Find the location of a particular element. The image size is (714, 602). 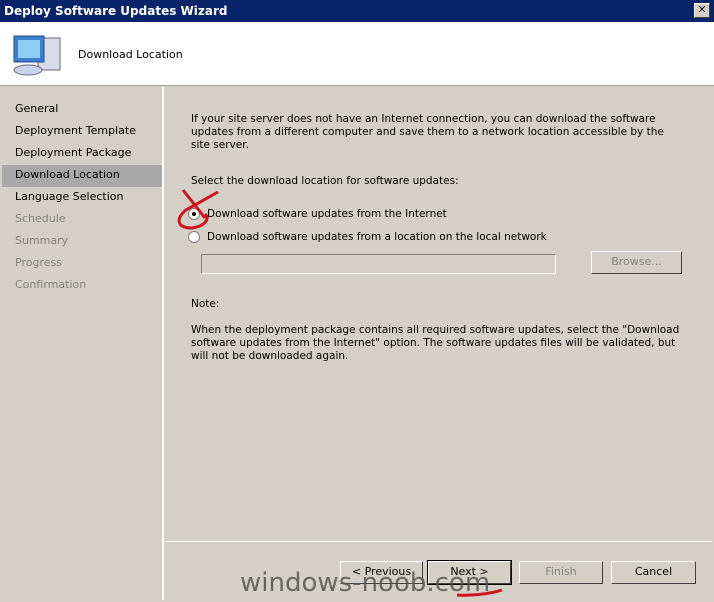

title-bar: Deploy Software Updates Wizard ✕ is located at coordinates (357, 11).